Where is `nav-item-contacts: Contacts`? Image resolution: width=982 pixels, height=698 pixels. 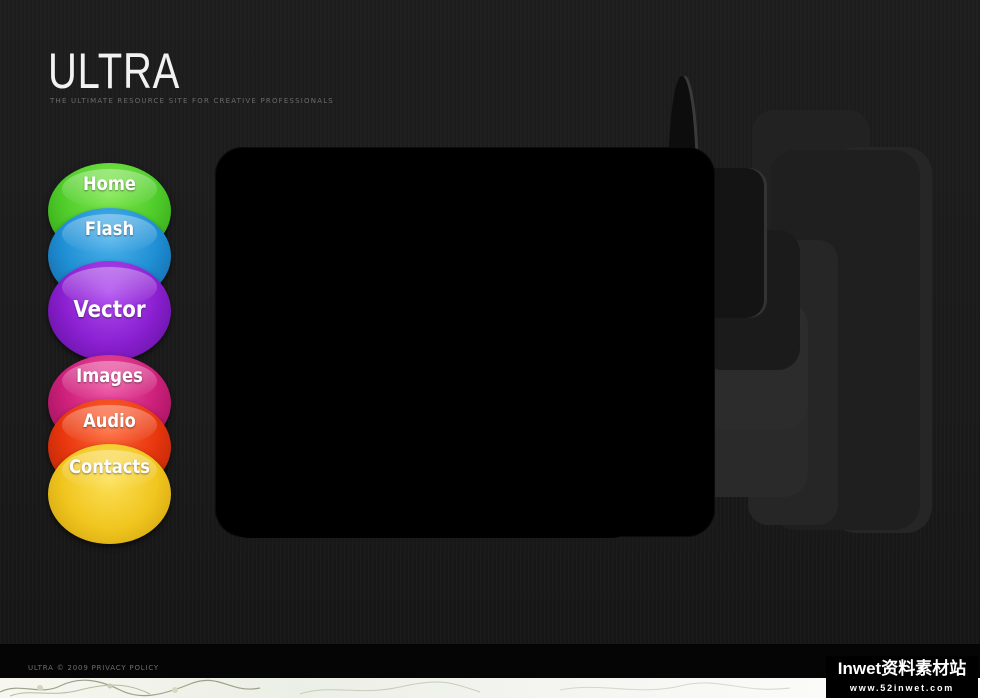
nav-item-contacts: Contacts is located at coordinates (109, 494).